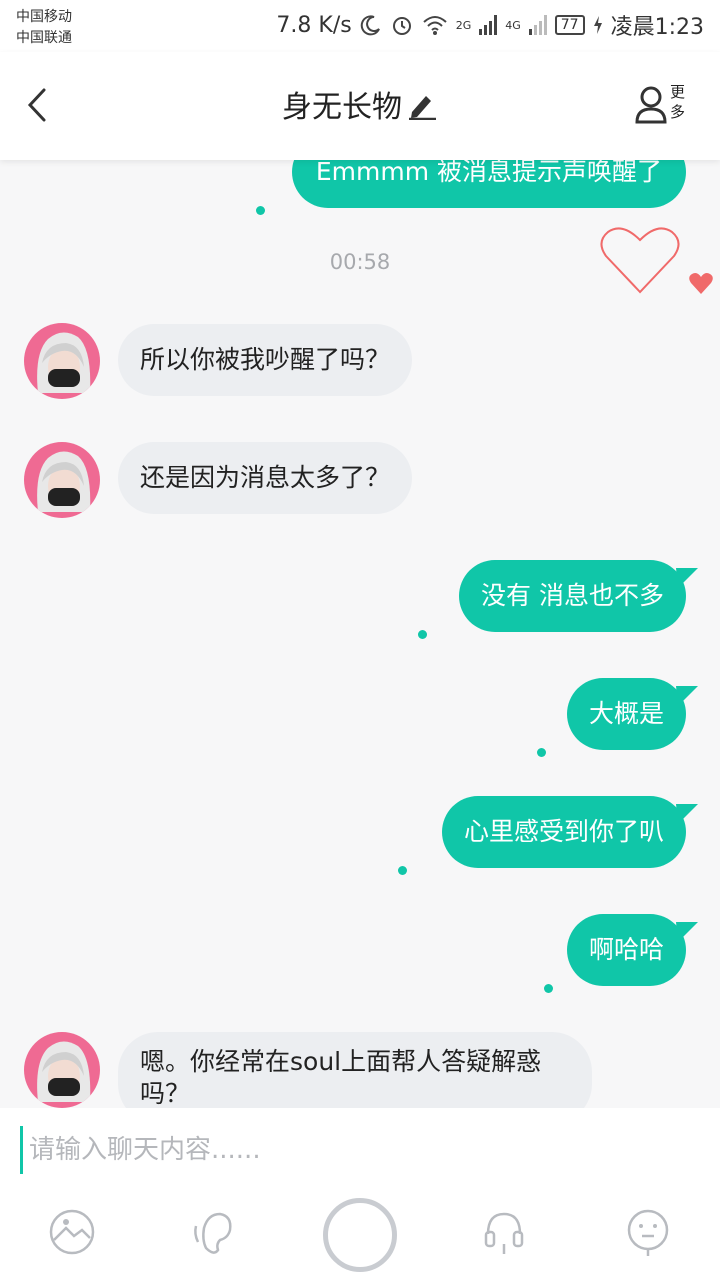 The height and width of the screenshot is (1280, 720). What do you see at coordinates (355, 1070) in the screenshot?
I see `message-incoming: 嗯。你经常在soul上面帮人答疑解惑吗？` at bounding box center [355, 1070].